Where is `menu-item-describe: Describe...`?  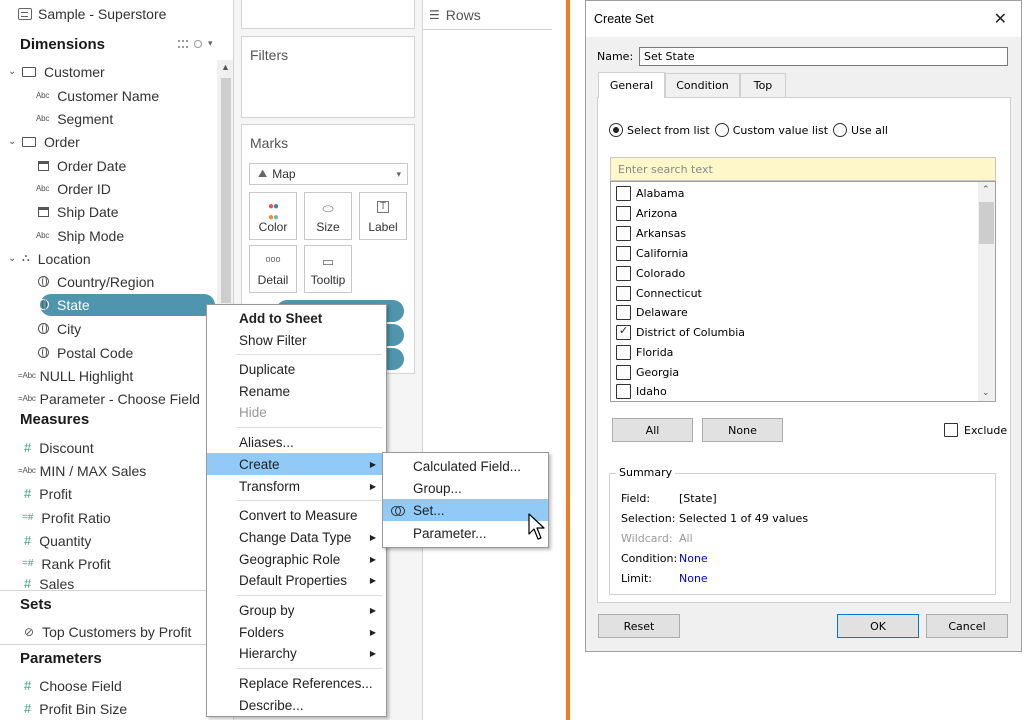 menu-item-describe: Describe... is located at coordinates (296, 705).